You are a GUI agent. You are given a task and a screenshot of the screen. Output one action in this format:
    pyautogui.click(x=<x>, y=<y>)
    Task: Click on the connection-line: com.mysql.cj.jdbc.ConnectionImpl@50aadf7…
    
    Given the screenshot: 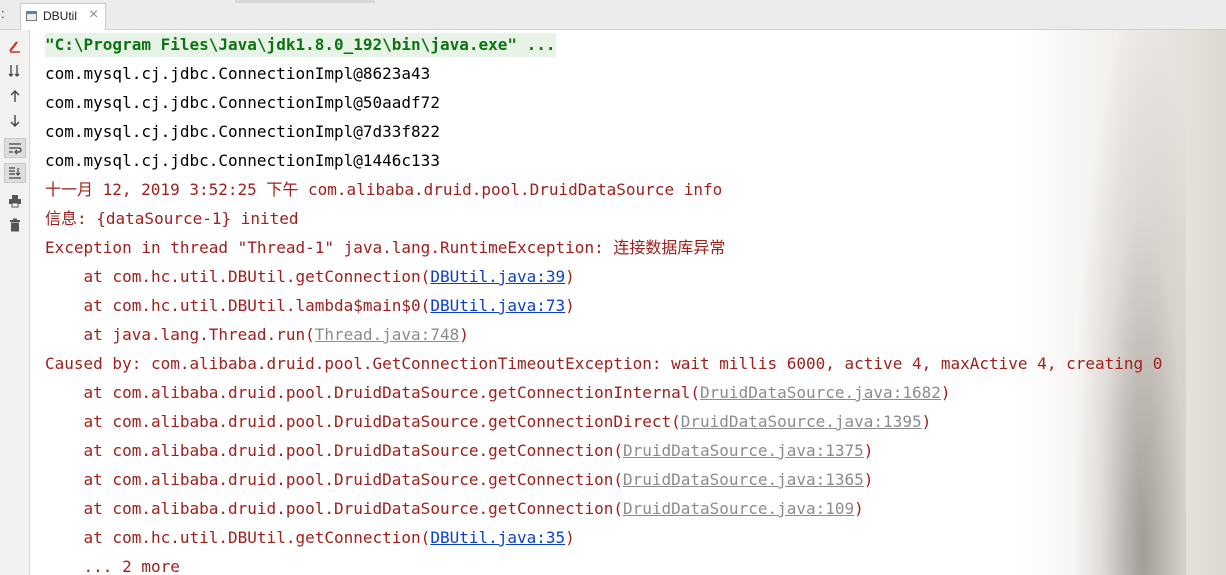 What is the action you would take?
    pyautogui.click(x=242, y=102)
    